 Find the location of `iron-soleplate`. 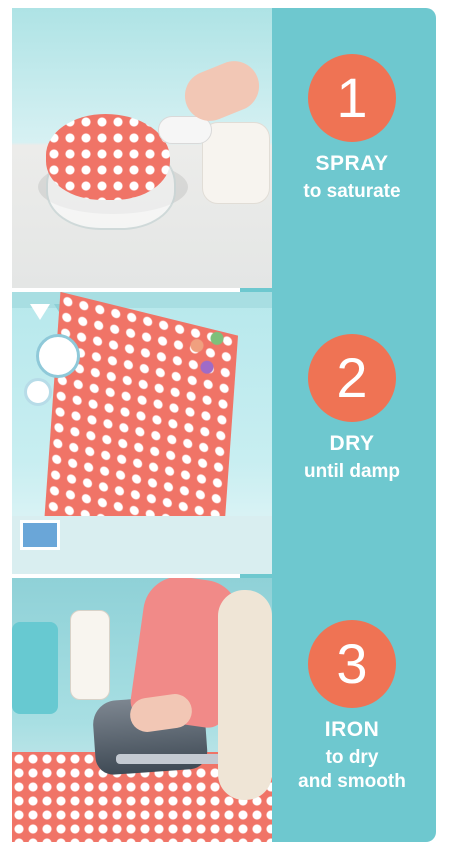

iron-soleplate is located at coordinates (172, 759).